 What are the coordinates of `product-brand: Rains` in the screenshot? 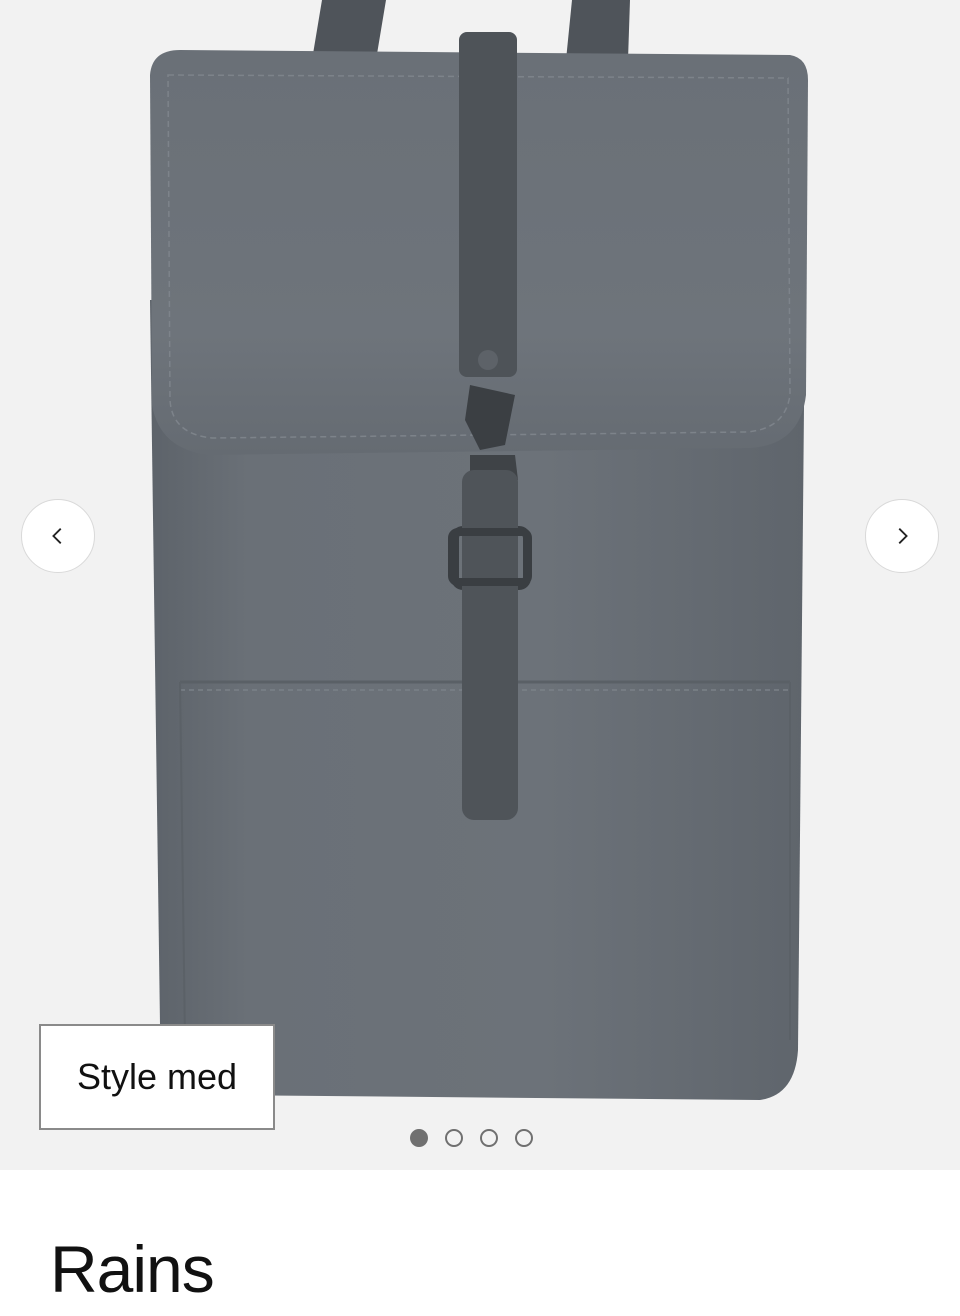 It's located at (132, 1269).